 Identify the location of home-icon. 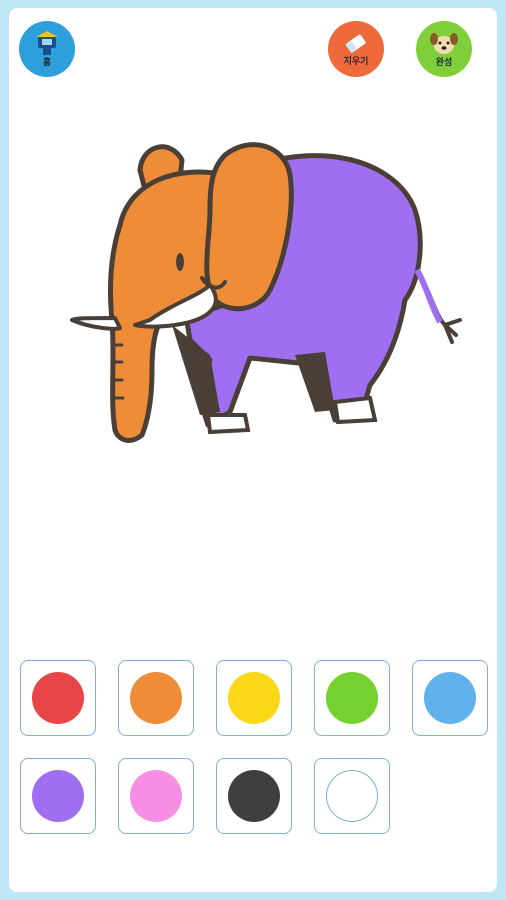
(47, 42).